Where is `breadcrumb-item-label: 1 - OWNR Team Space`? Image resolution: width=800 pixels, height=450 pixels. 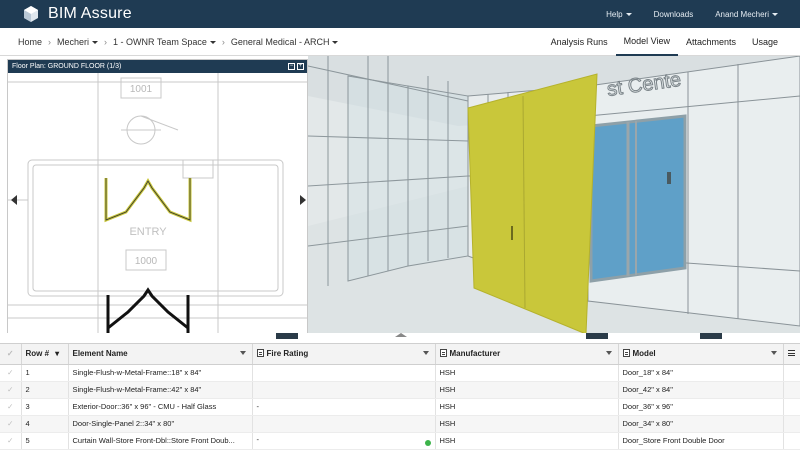
breadcrumb-item-label: 1 - OWNR Team Space is located at coordinates (160, 41).